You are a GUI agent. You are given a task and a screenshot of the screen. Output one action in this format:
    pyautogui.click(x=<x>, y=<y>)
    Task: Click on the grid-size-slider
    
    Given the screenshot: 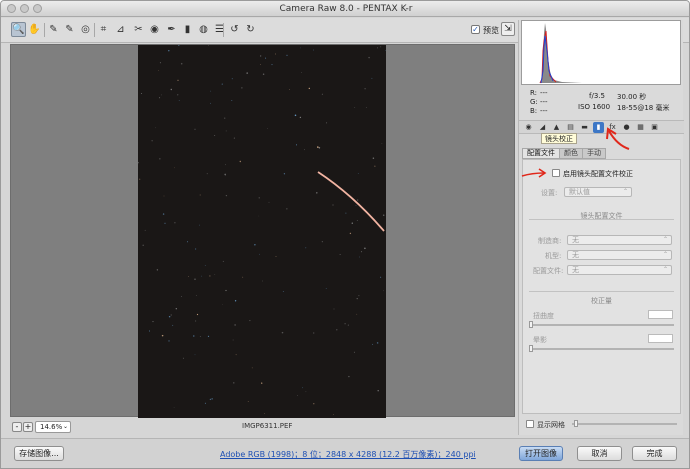 What is the action you would take?
    pyautogui.click(x=624, y=423)
    